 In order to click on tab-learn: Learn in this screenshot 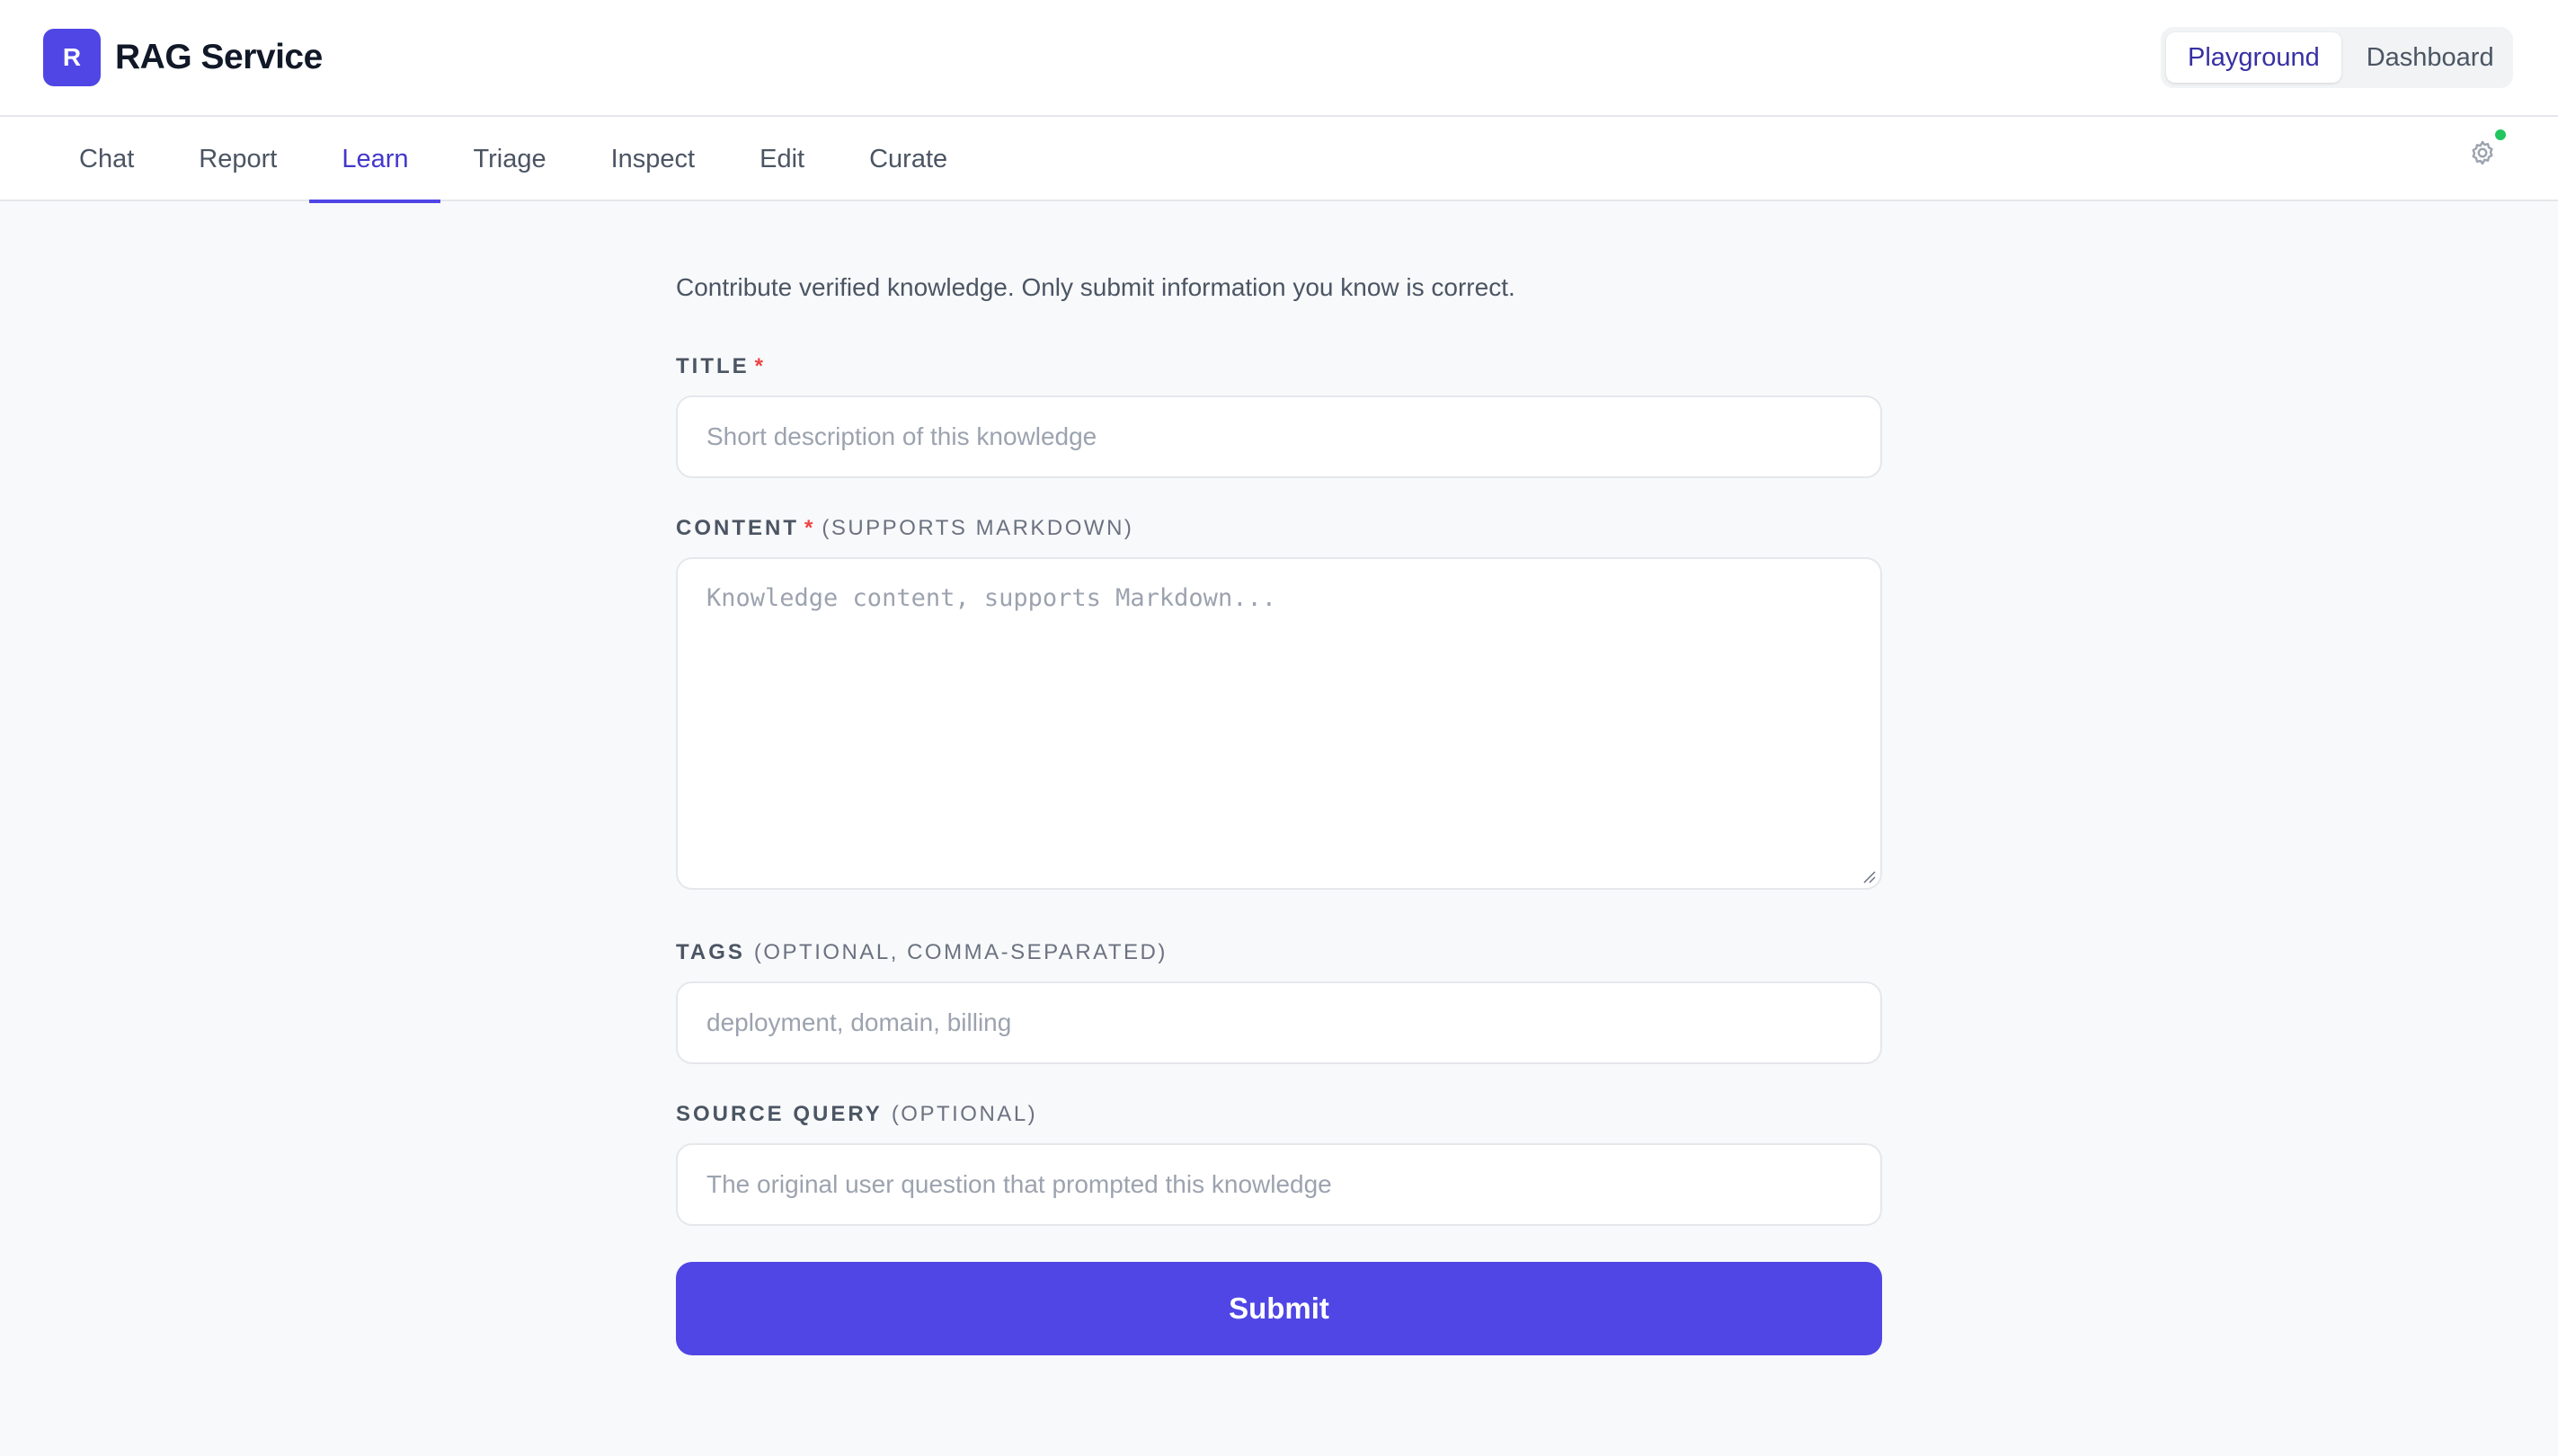, I will do `click(375, 160)`.